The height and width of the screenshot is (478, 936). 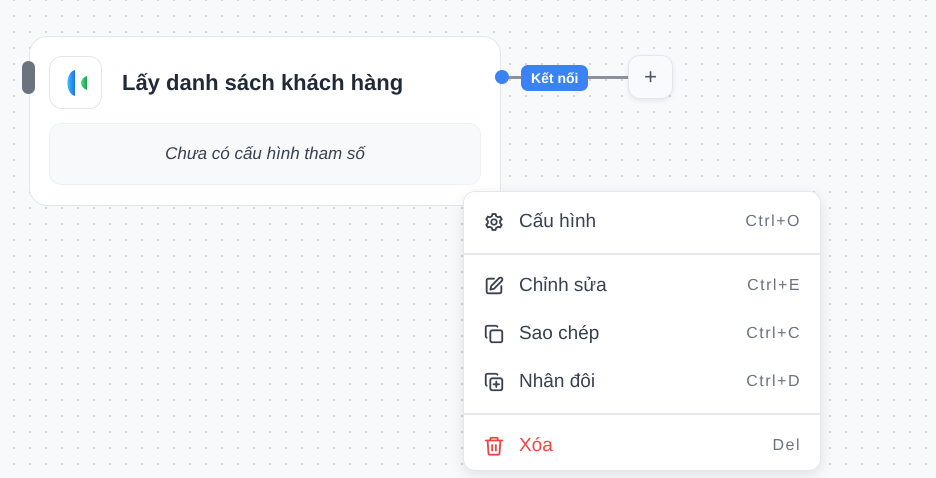 I want to click on add-node-button: +, so click(x=650, y=77).